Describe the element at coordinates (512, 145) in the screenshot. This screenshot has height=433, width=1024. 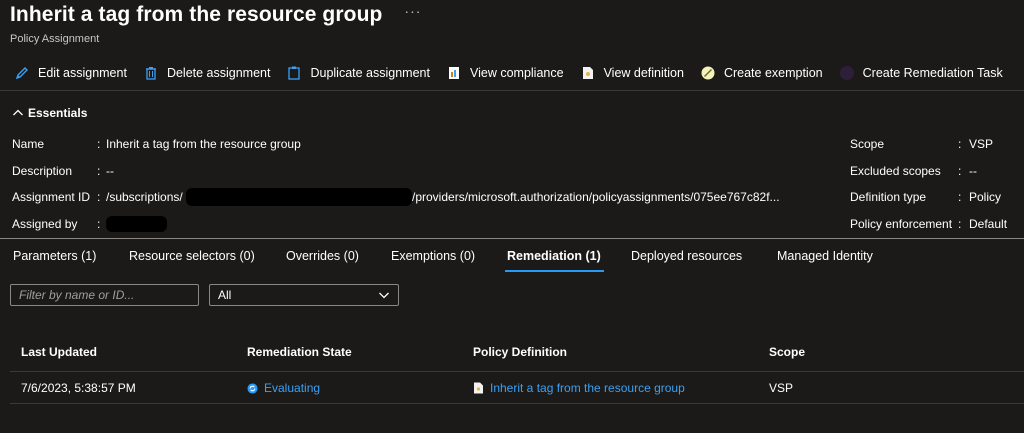
I see `essentials-row-scope: Scope : VSP` at that location.